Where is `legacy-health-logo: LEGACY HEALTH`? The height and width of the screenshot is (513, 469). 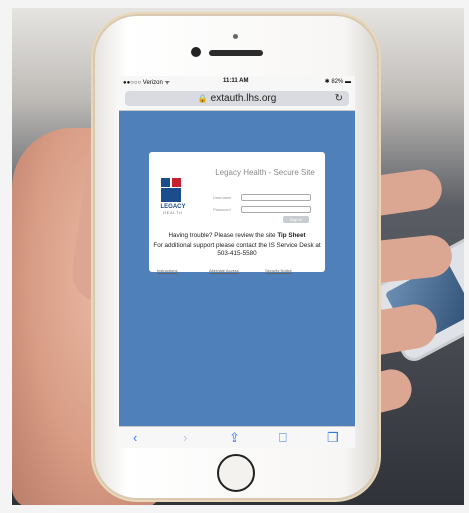 legacy-health-logo: LEGACY HEALTH is located at coordinates (172, 198).